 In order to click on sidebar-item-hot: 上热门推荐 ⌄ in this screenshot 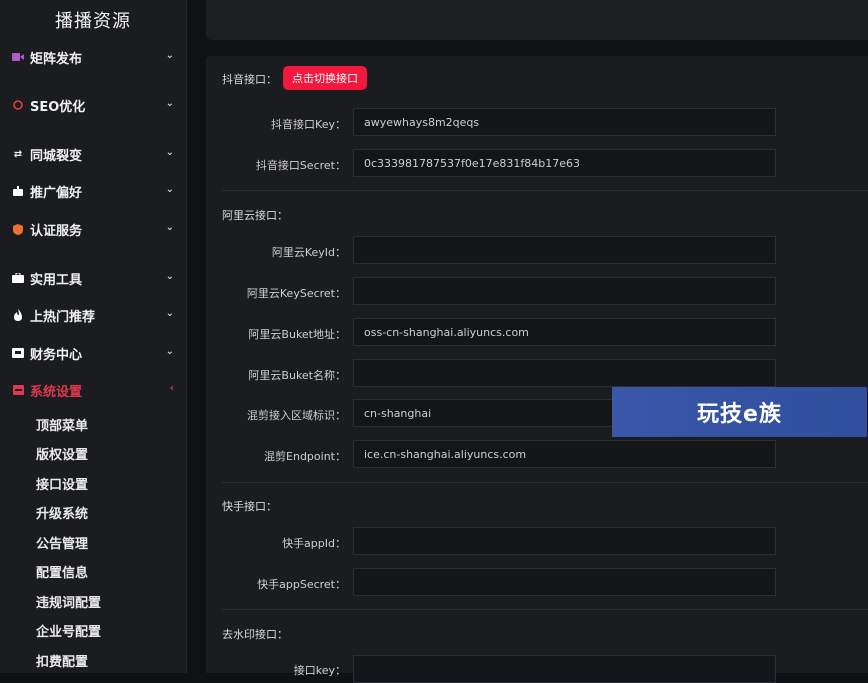, I will do `click(93, 315)`.